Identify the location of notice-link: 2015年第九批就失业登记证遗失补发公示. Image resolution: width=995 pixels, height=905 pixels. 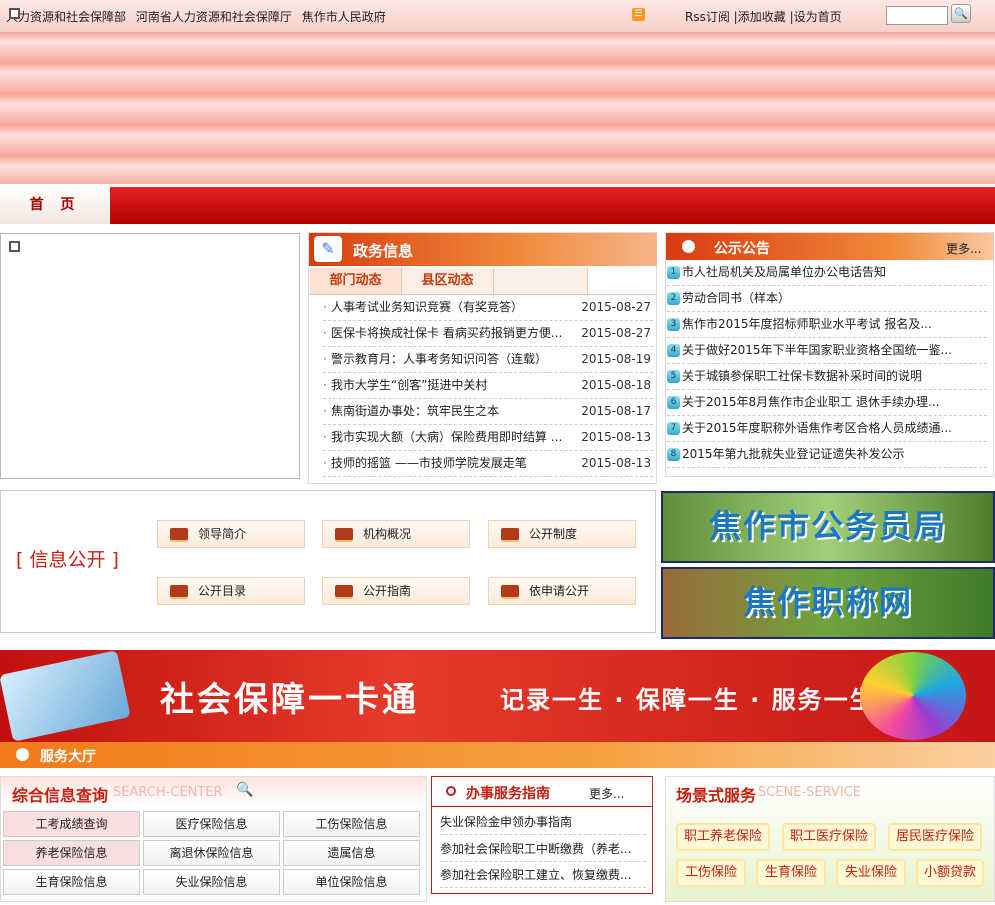
(793, 454).